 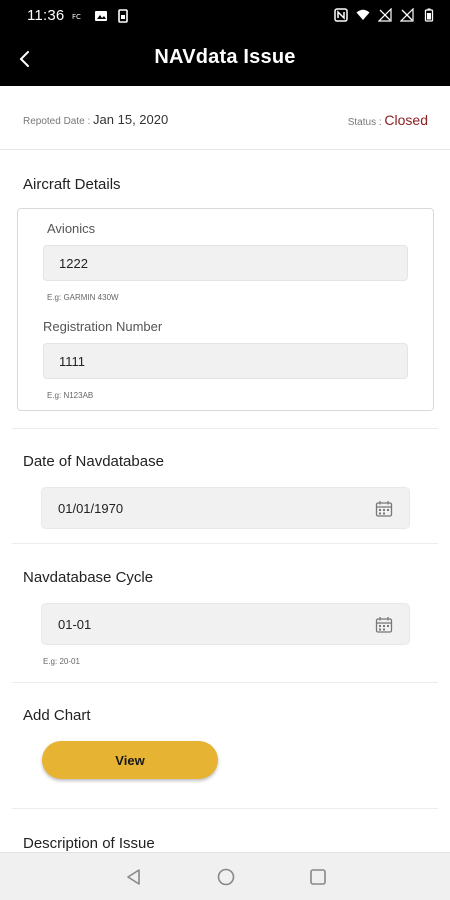 I want to click on wifi-icon, so click(x=363, y=14).